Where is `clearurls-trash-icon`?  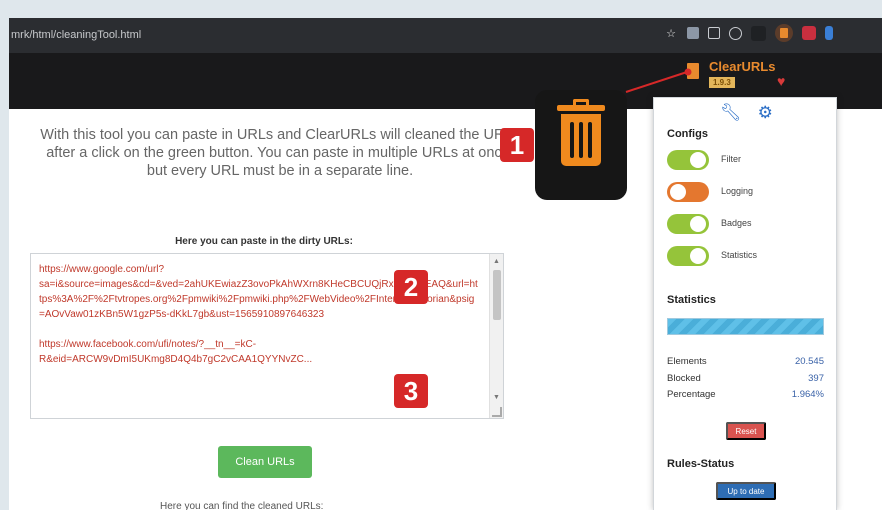
clearurls-trash-icon is located at coordinates (581, 145).